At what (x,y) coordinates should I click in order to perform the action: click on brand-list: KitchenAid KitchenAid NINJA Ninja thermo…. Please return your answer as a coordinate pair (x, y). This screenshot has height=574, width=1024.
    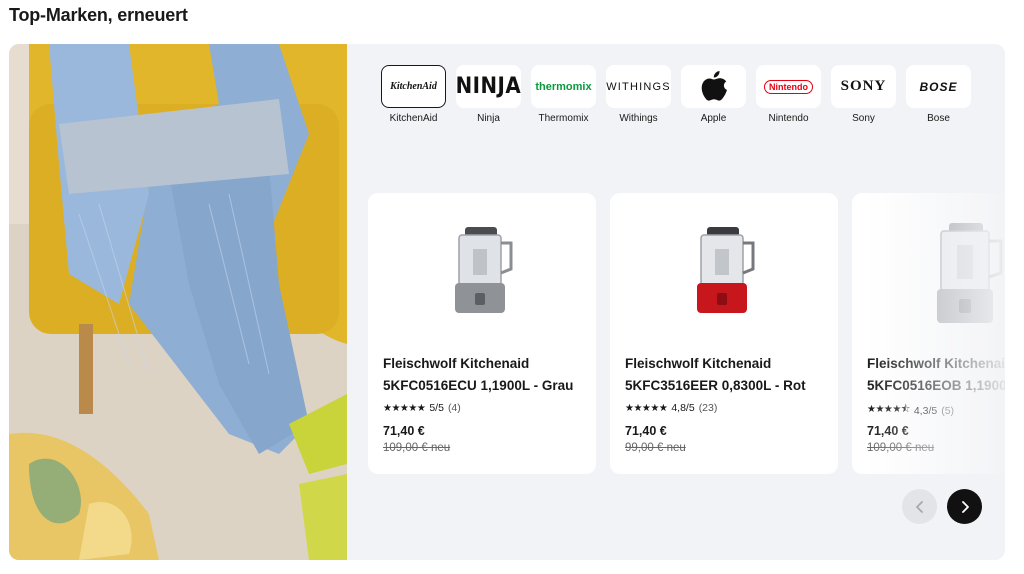
    Looking at the image, I should click on (676, 94).